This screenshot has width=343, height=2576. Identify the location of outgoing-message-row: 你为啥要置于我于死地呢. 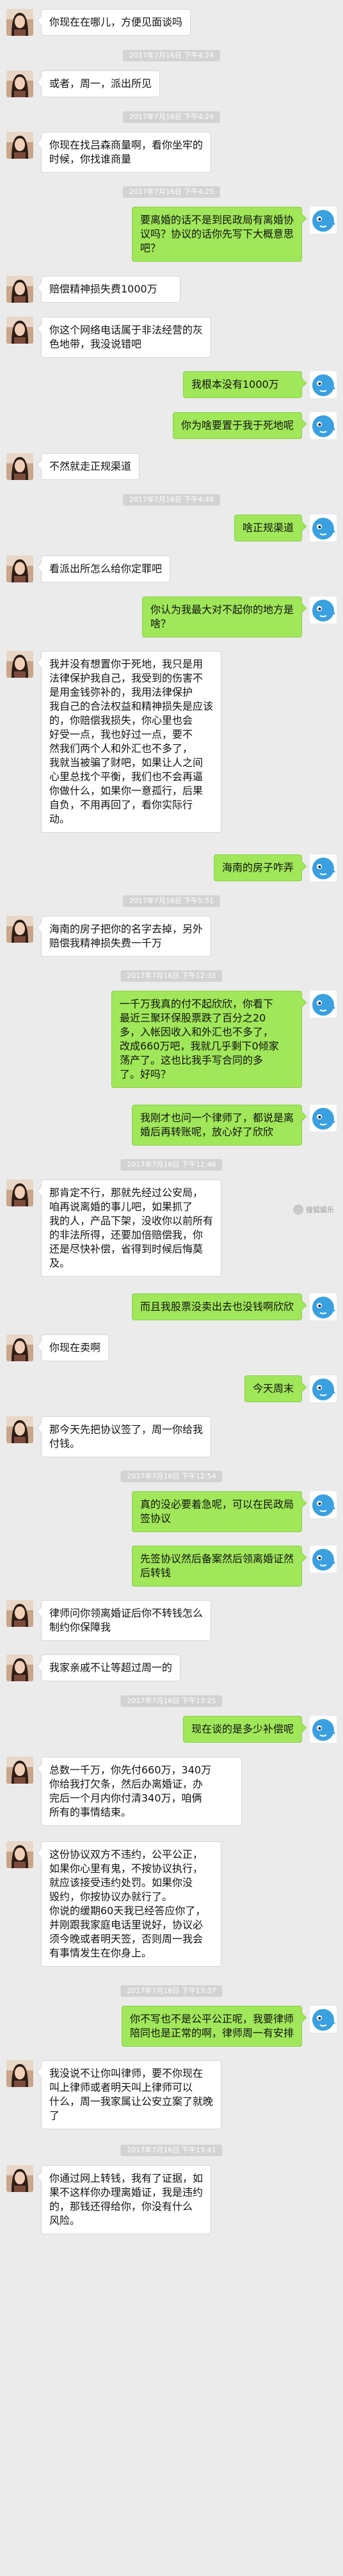
(171, 425).